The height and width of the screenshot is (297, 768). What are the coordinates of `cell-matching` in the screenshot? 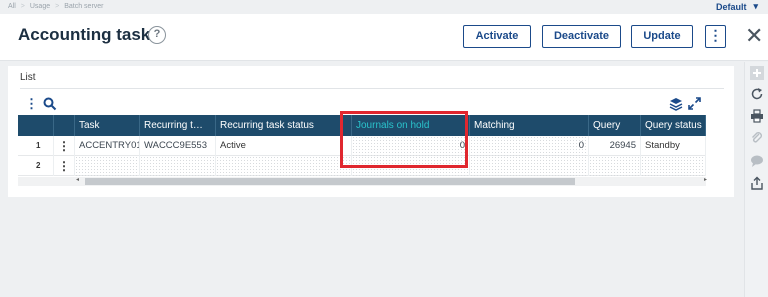 It's located at (529, 166).